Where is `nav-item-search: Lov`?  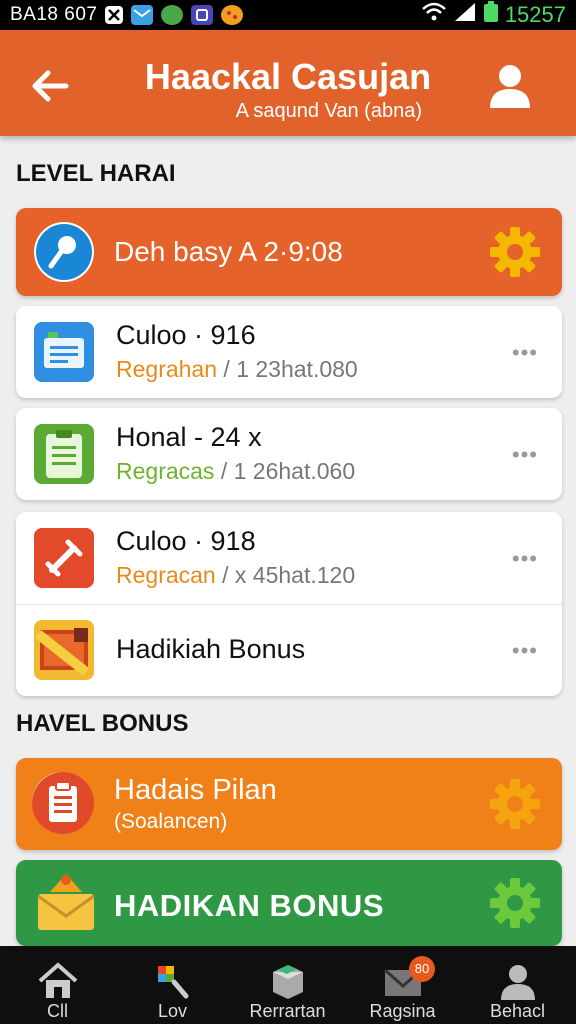 nav-item-search: Lov is located at coordinates (172, 985).